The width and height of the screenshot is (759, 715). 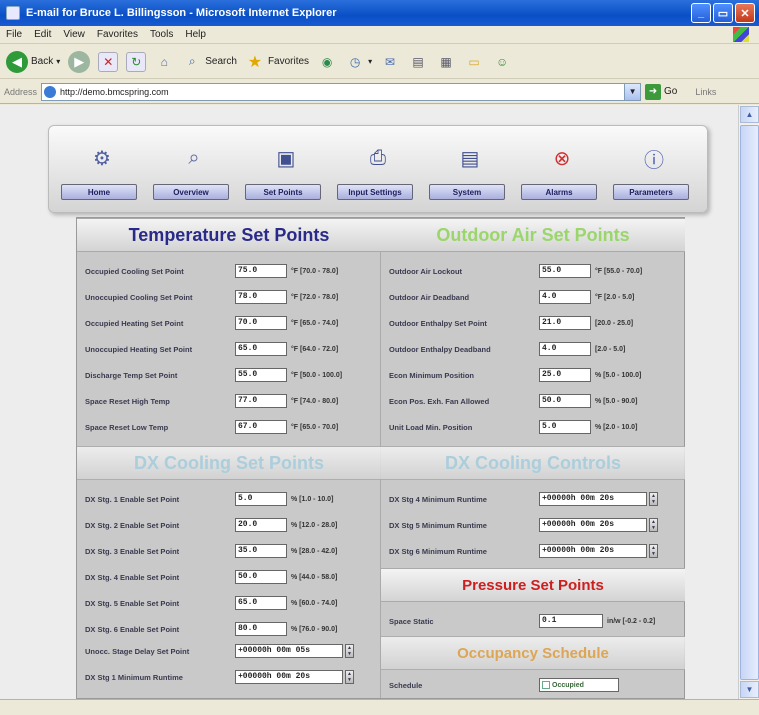 I want to click on setpoint-label: Occupied Cooling Set Point, so click(x=134, y=271).